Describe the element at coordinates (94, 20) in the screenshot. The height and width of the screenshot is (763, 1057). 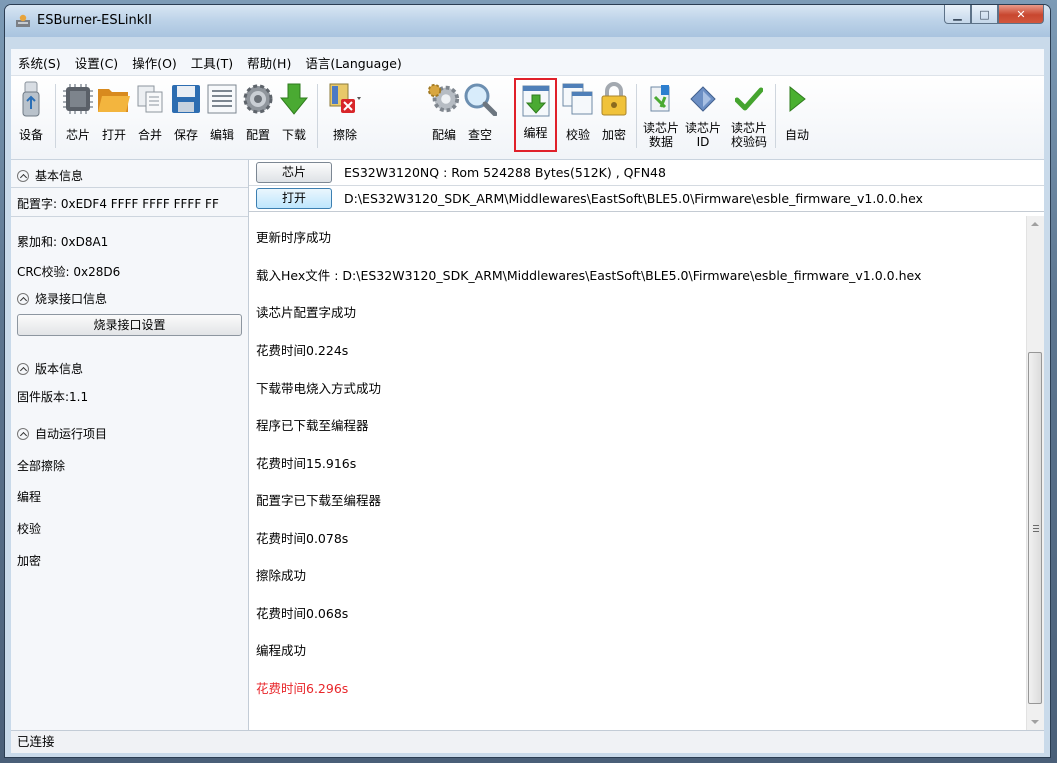
I see `window-title: ESBurner-ESLinkII` at that location.